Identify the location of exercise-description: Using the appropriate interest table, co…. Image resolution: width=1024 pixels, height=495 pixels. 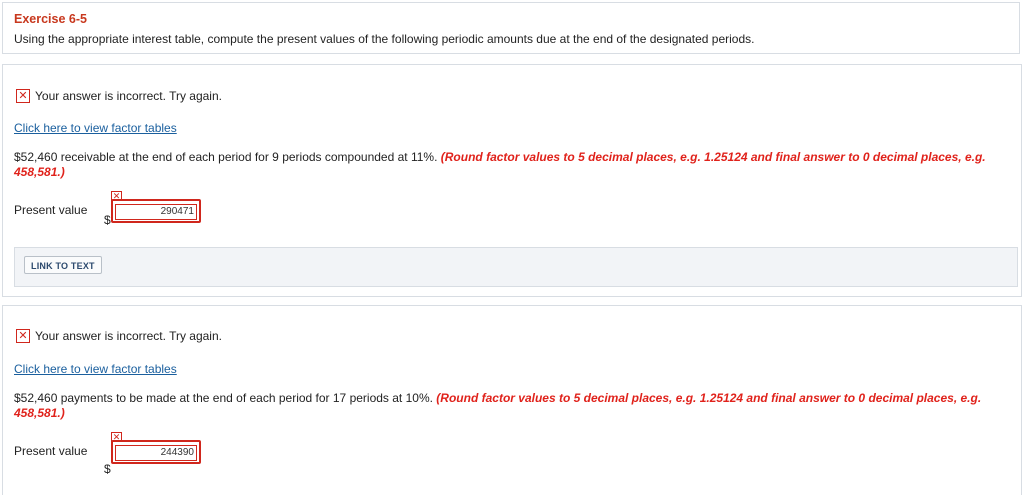
(384, 39).